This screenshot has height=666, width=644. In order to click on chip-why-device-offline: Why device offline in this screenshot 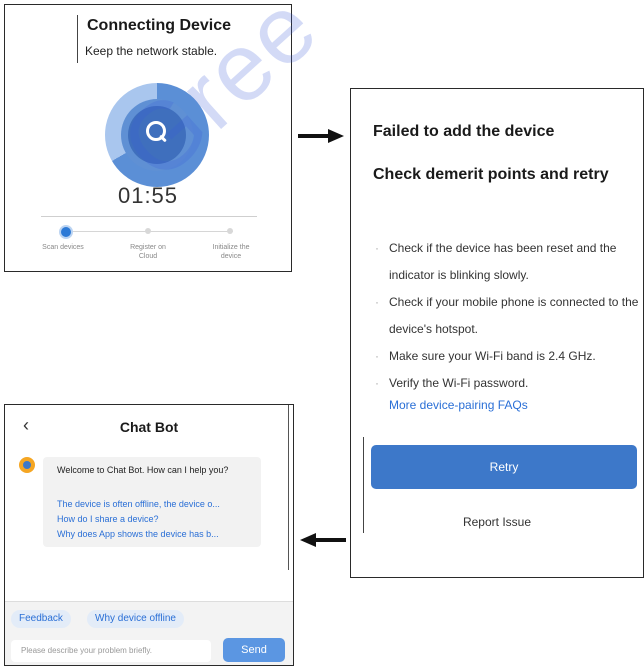, I will do `click(135, 619)`.